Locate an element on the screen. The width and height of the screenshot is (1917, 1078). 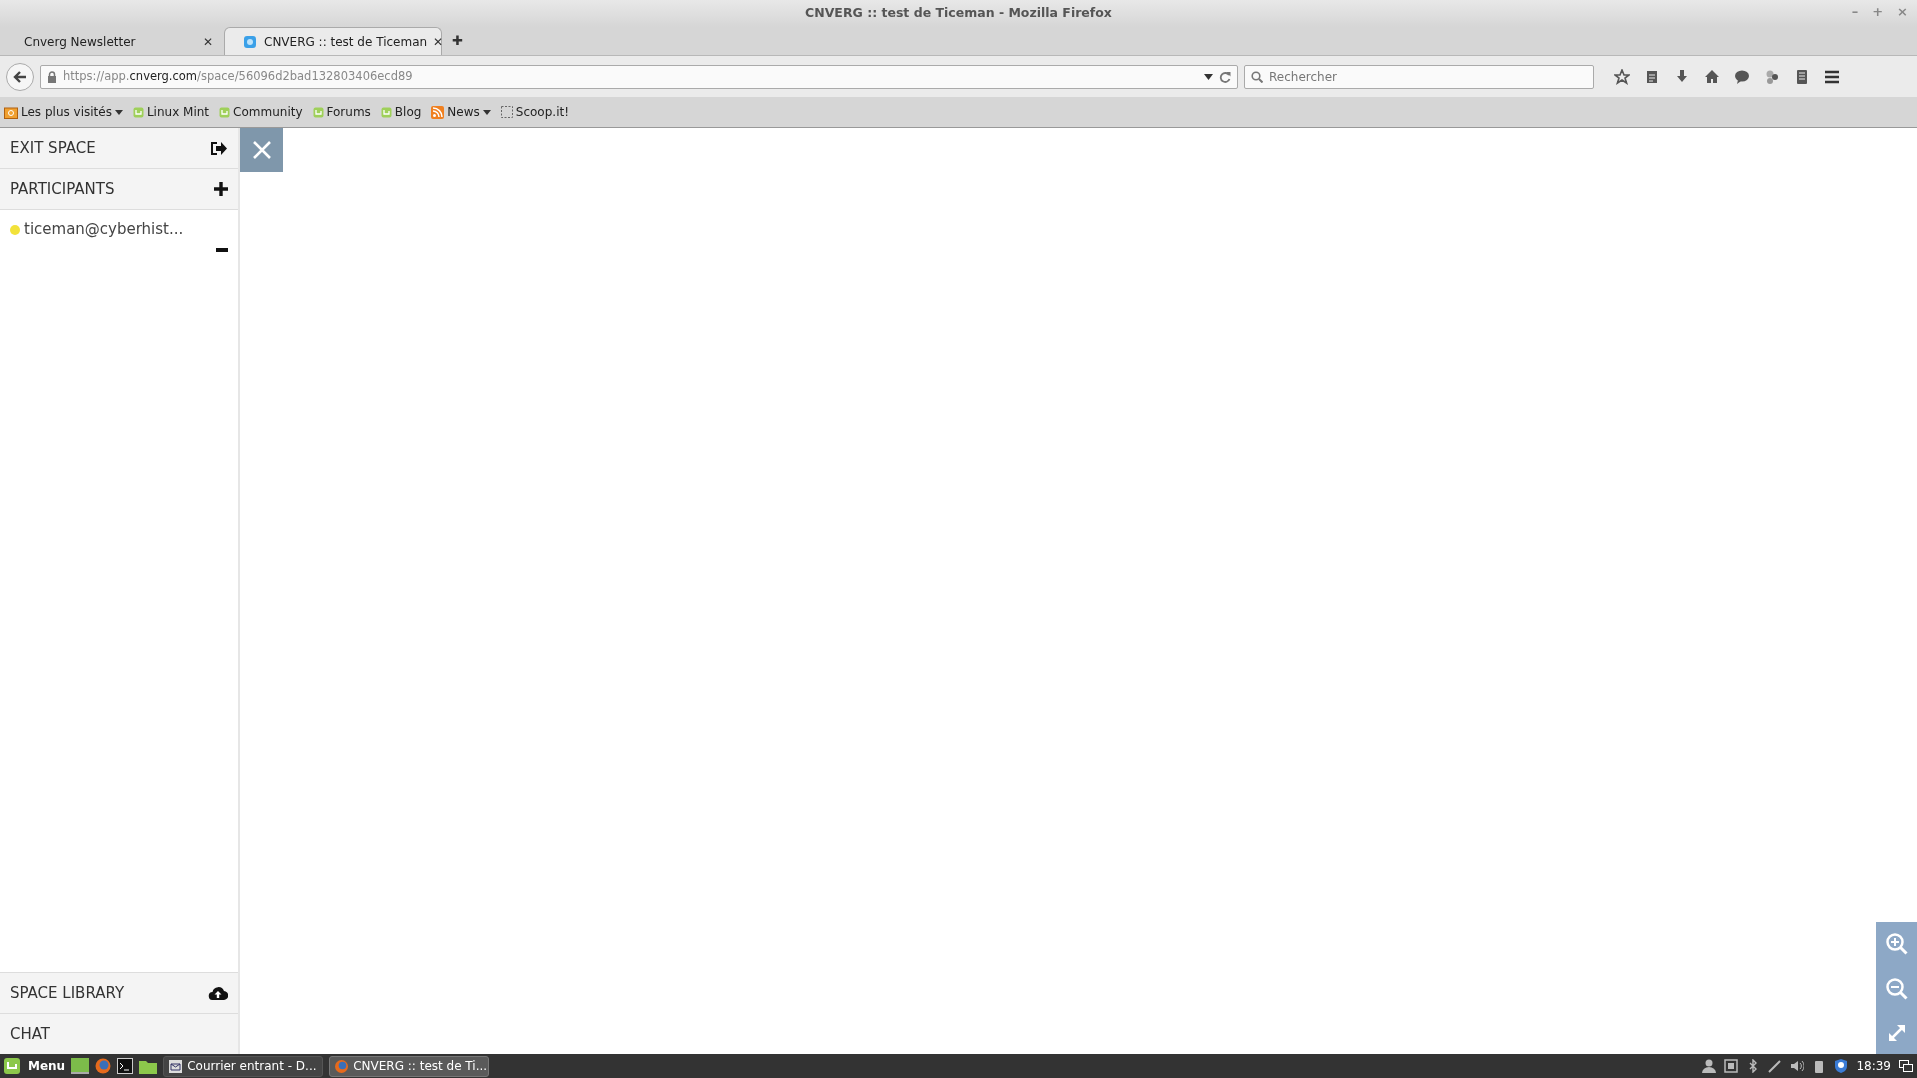
section-label: CHAT is located at coordinates (30, 1034).